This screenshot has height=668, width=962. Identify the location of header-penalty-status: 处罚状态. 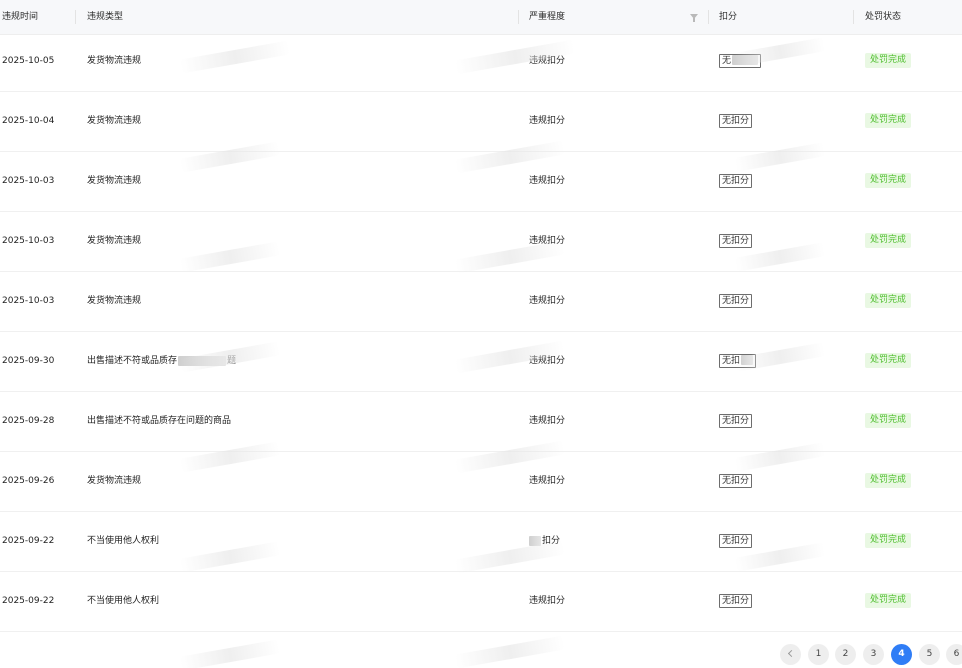
(883, 17).